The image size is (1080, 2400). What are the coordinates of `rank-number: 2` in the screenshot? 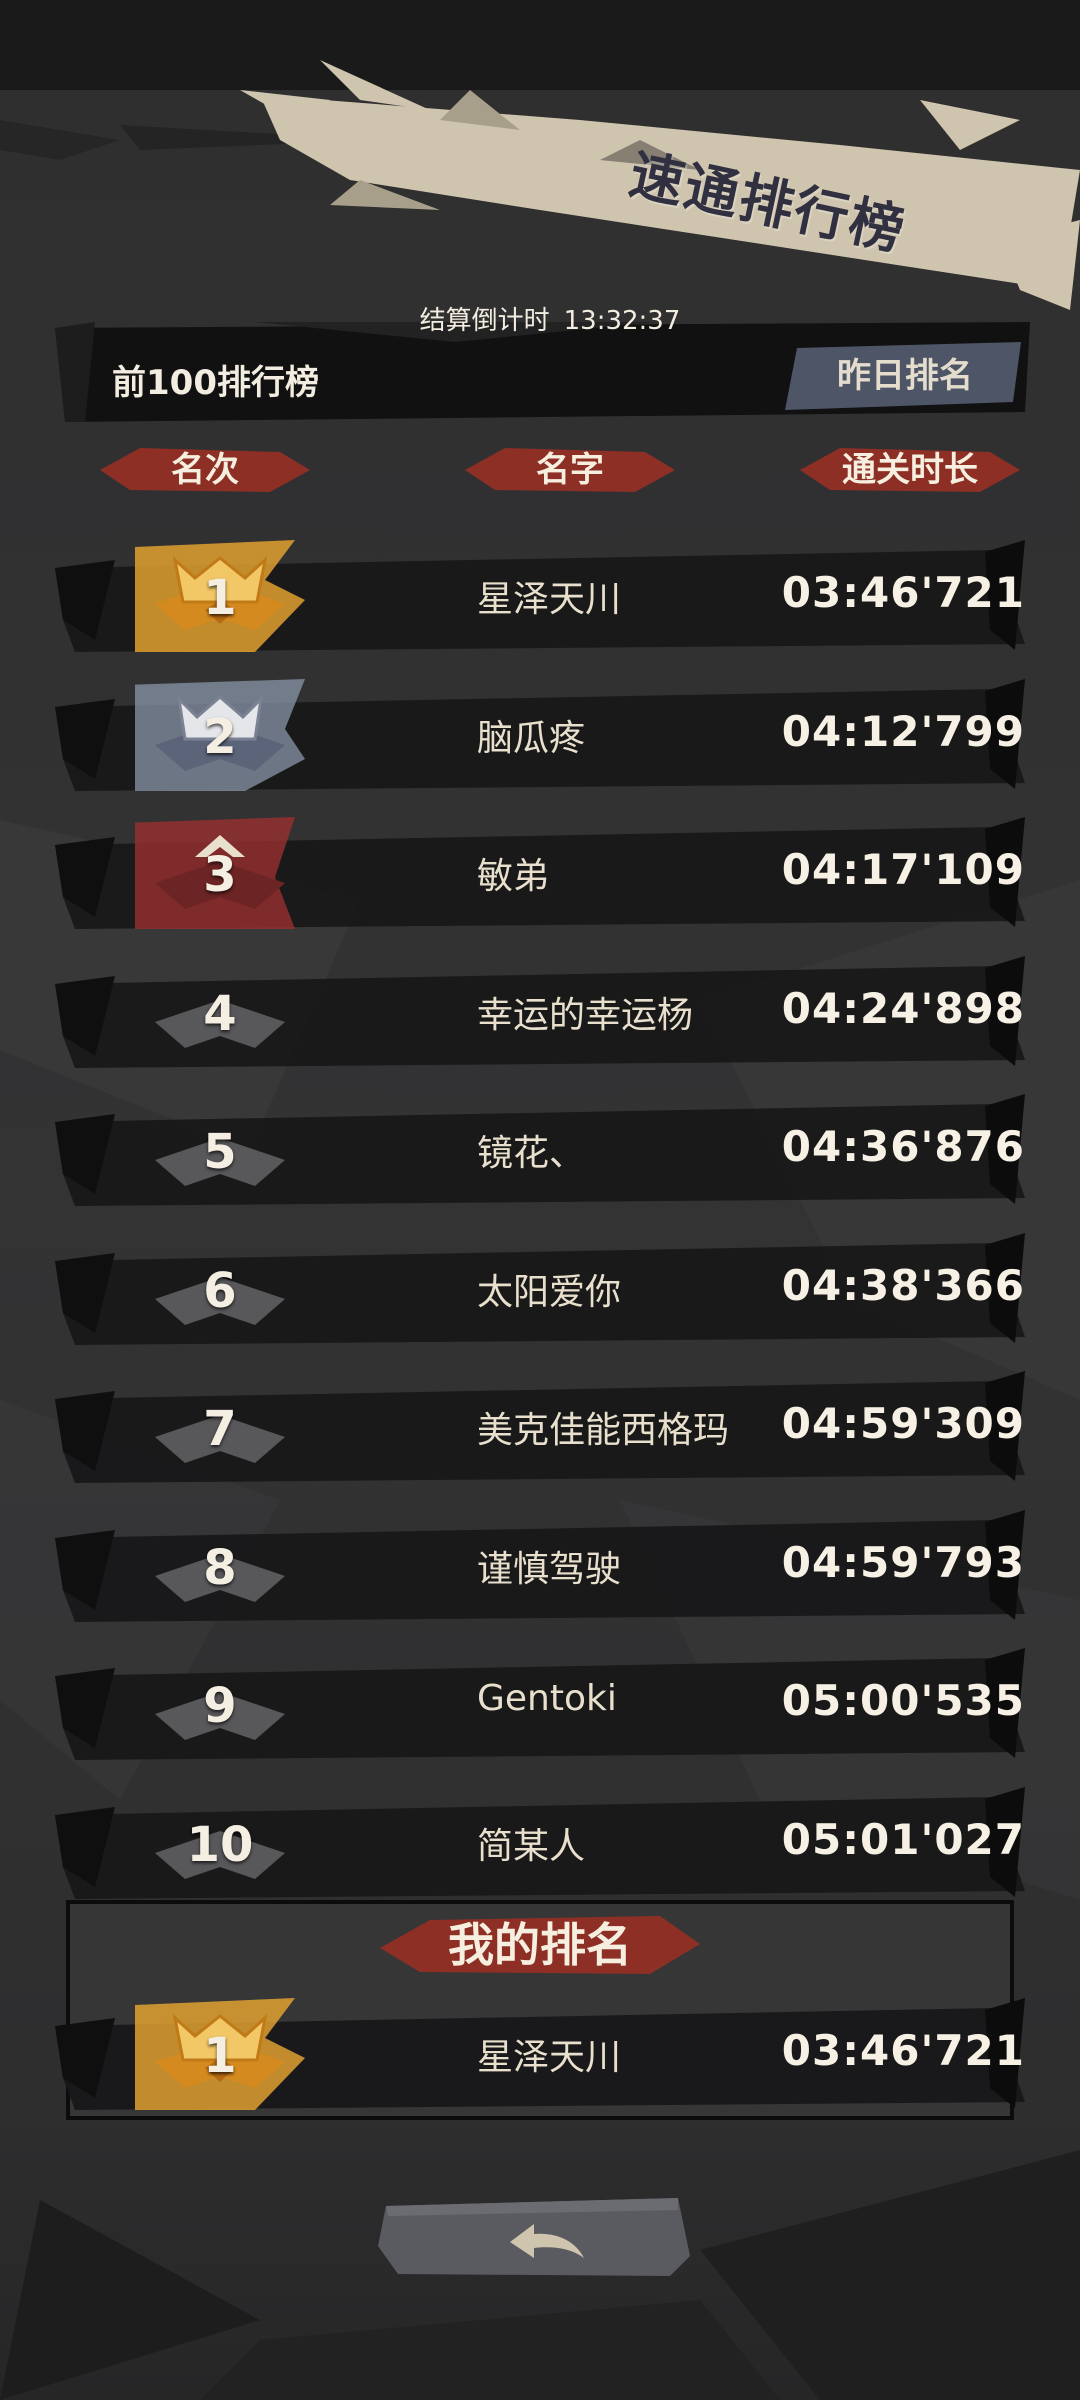 It's located at (220, 736).